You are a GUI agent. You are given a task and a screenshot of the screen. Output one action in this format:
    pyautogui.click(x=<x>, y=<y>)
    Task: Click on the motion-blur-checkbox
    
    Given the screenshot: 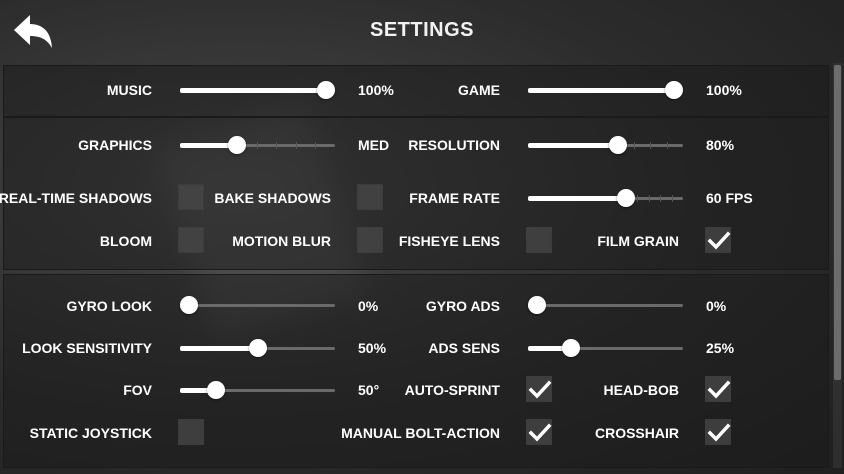 What is the action you would take?
    pyautogui.click(x=370, y=240)
    